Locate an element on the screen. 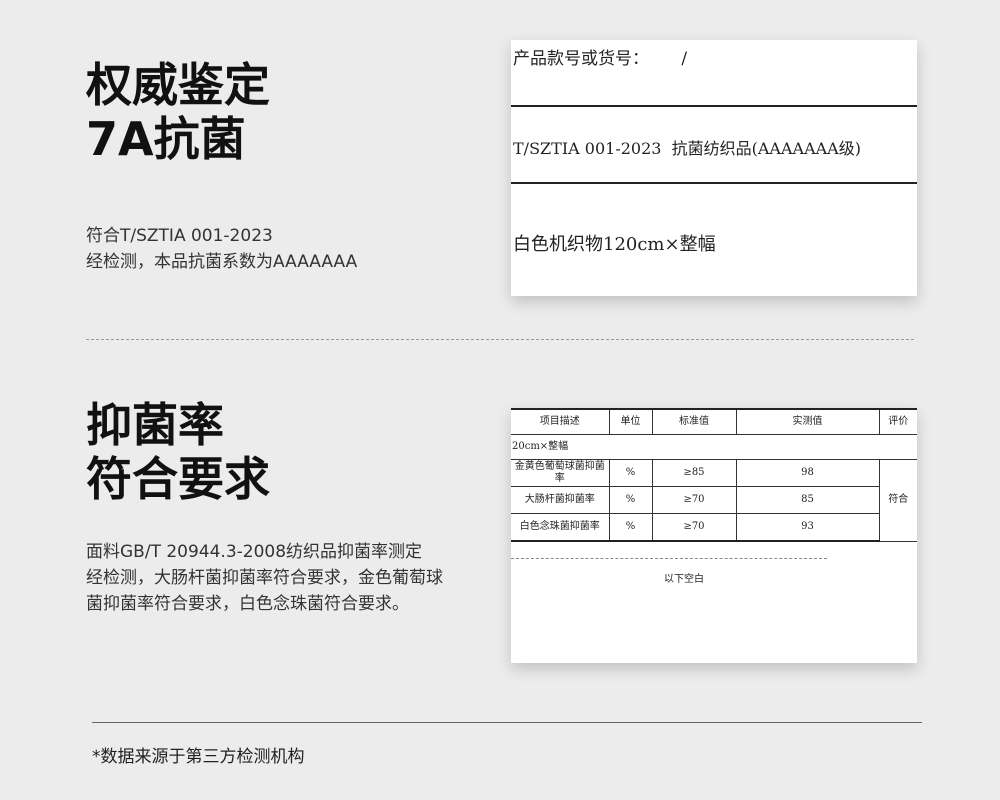  section2-desc-line2: 经检测，大肠杆菌抑菌率符合要求，金色葡萄球 is located at coordinates (264, 578).